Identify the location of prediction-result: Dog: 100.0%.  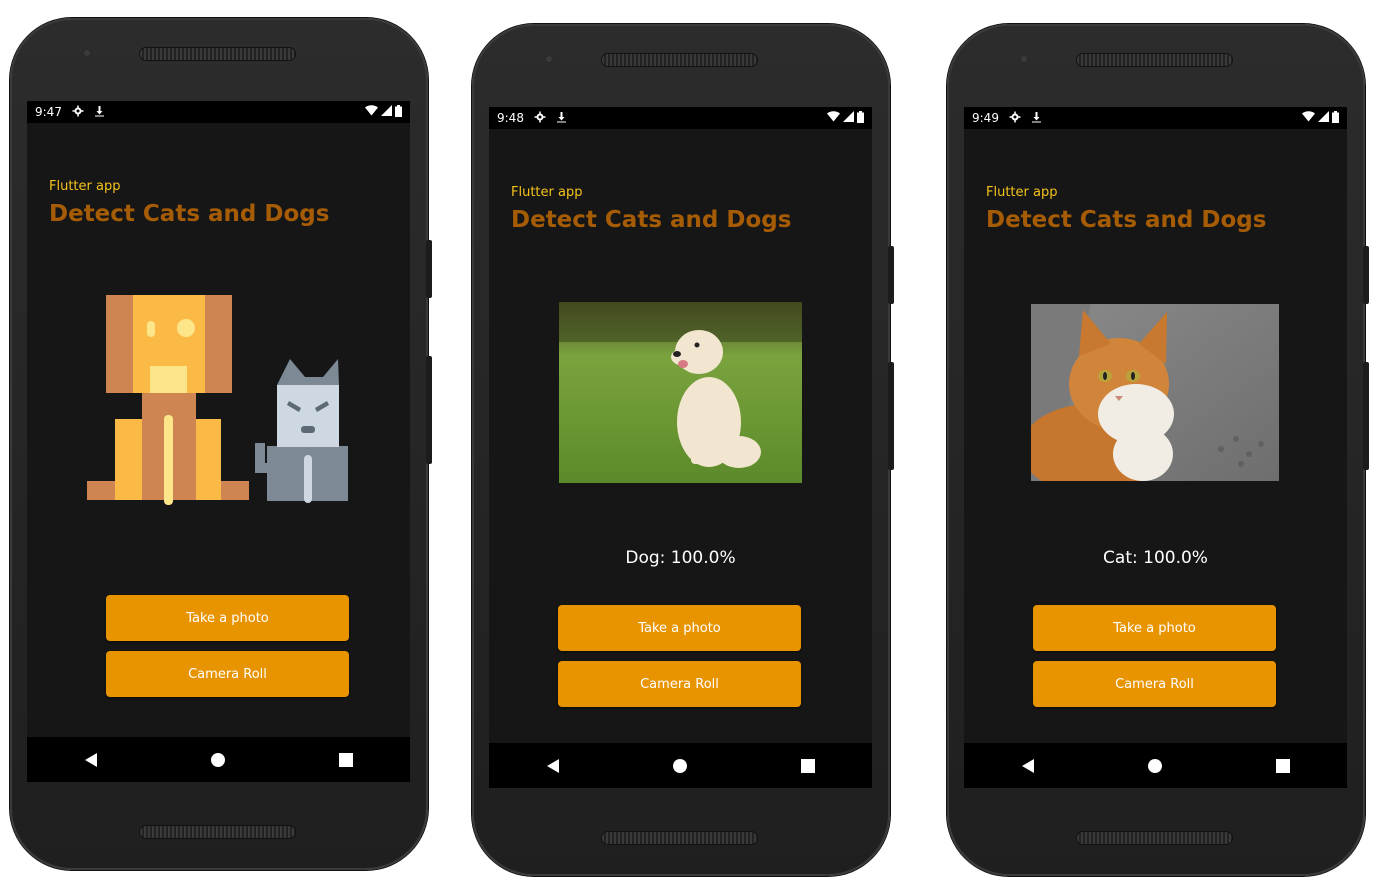
(680, 558).